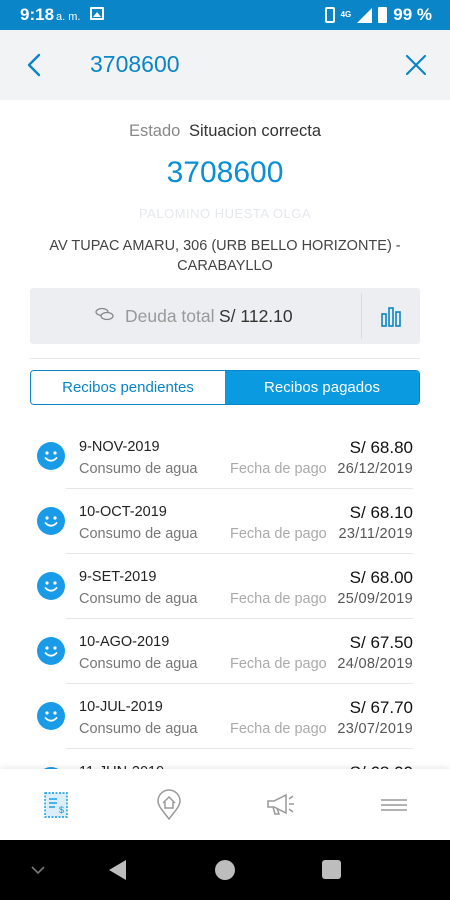 The width and height of the screenshot is (450, 900). I want to click on account-status: Estado Situacion correcta, so click(225, 131).